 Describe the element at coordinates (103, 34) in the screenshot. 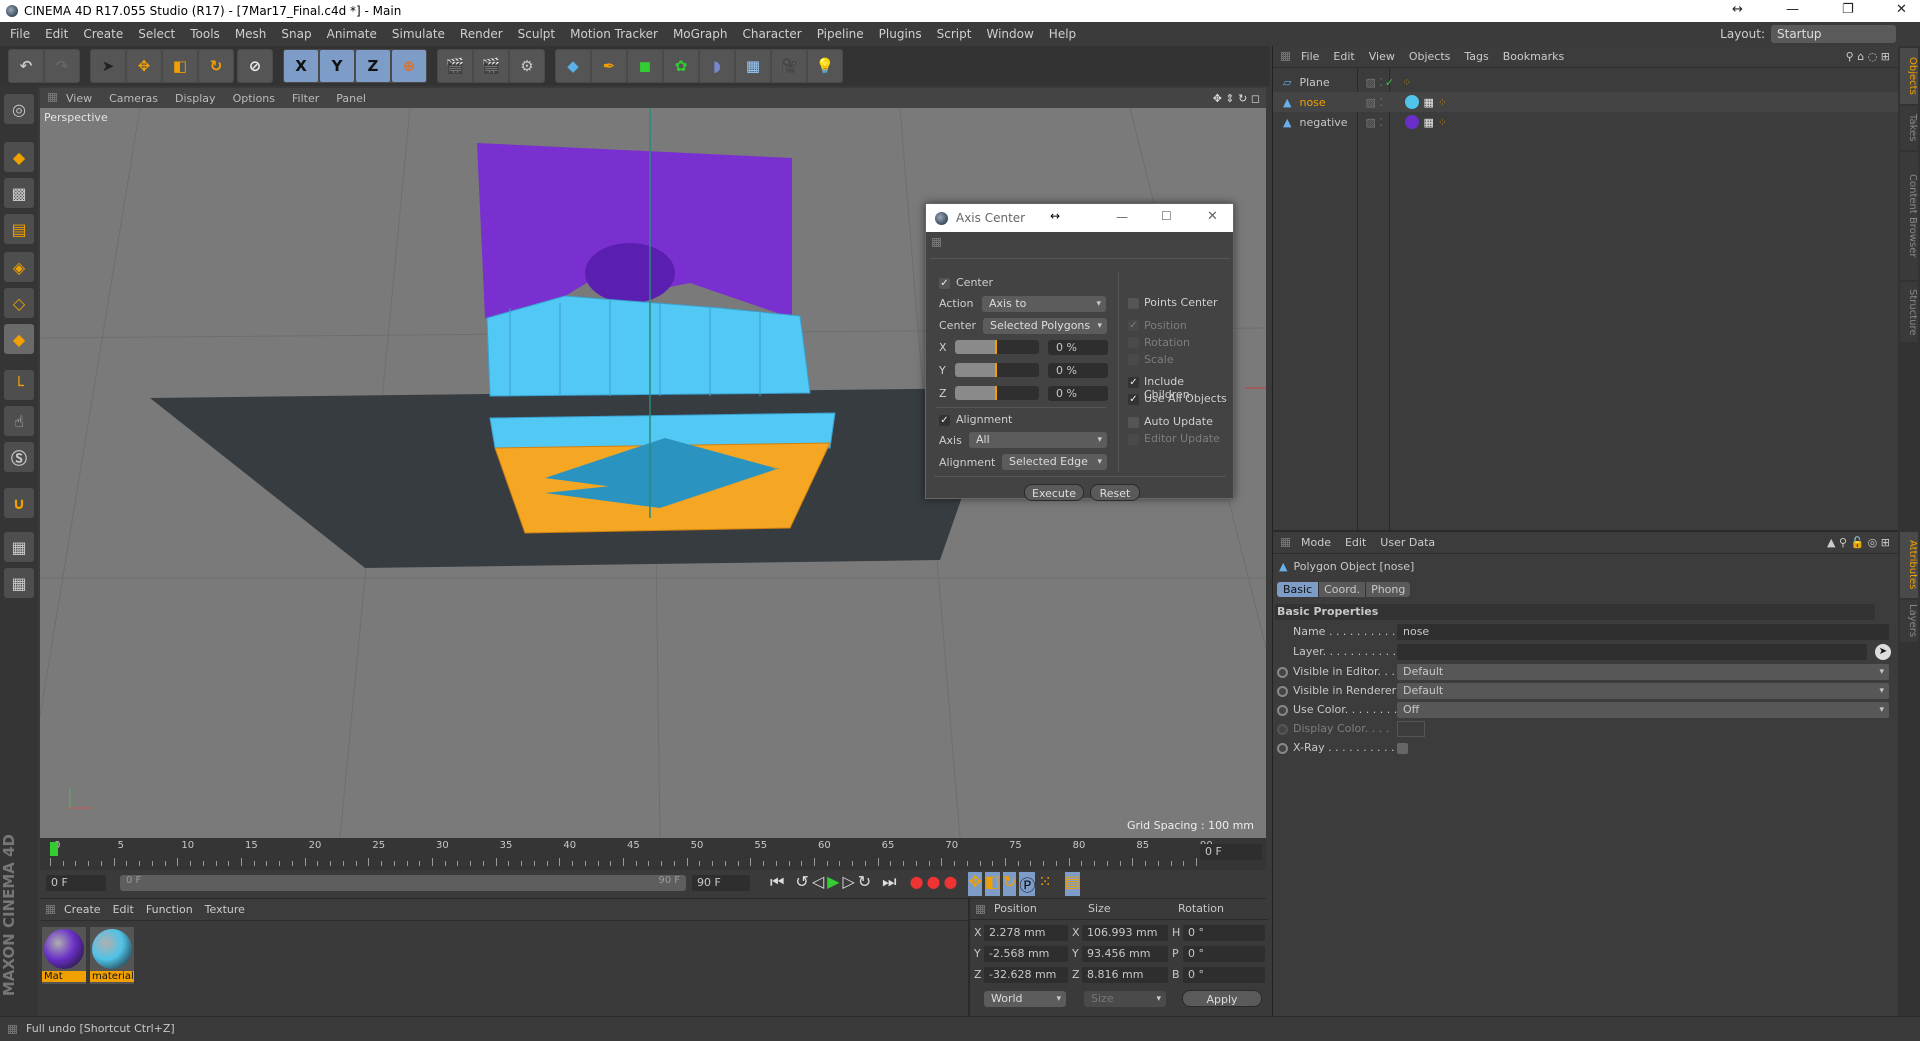

I see `menu-create: Create` at that location.